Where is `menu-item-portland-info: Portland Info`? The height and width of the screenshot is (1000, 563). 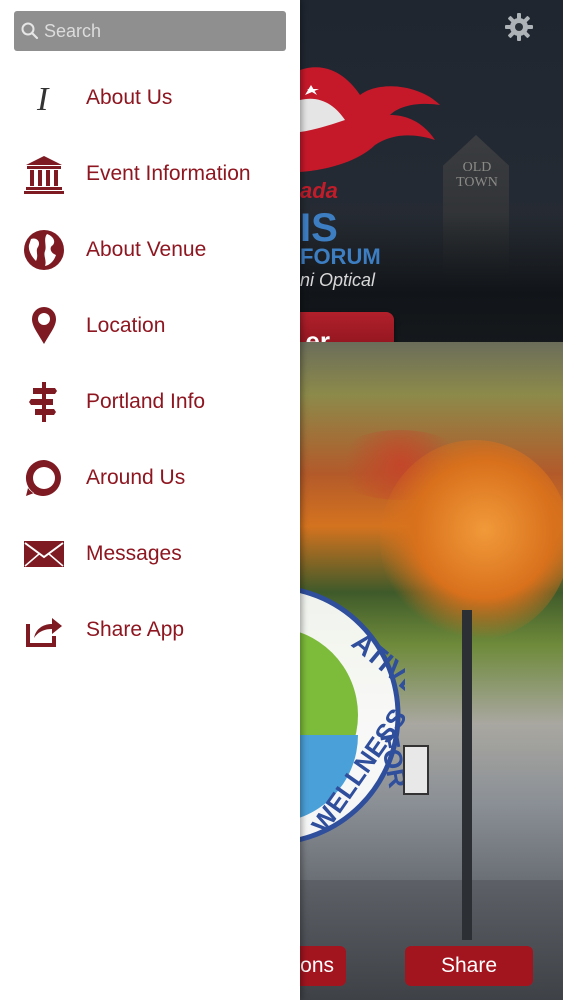 menu-item-portland-info: Portland Info is located at coordinates (150, 402).